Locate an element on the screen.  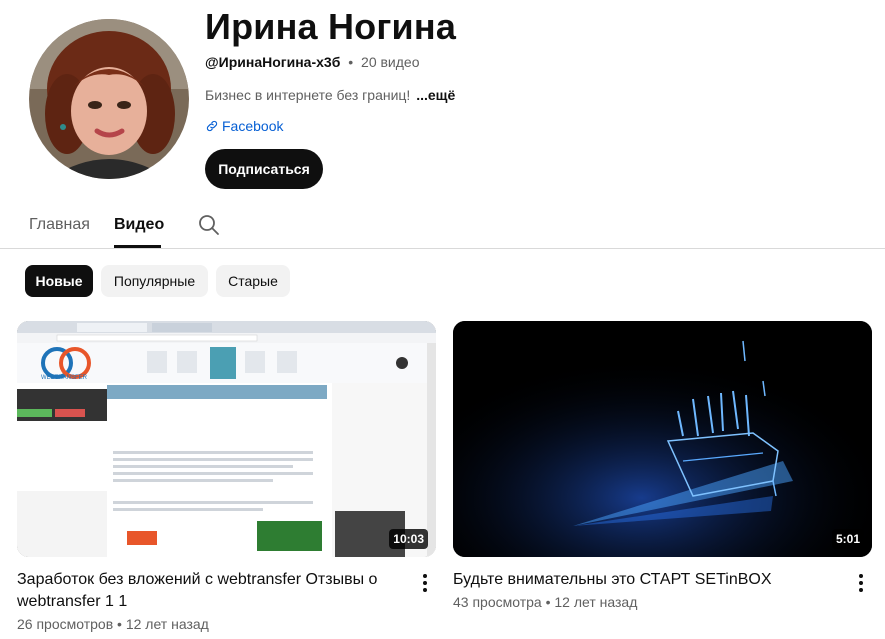
more-link: ...ещё is located at coordinates (435, 95).